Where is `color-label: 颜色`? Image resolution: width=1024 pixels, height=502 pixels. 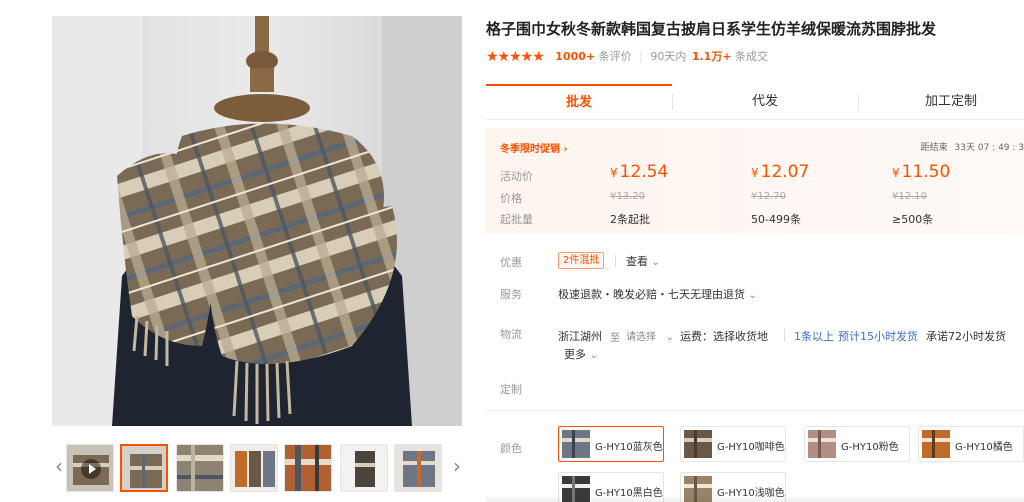 color-label: 颜色 is located at coordinates (511, 448).